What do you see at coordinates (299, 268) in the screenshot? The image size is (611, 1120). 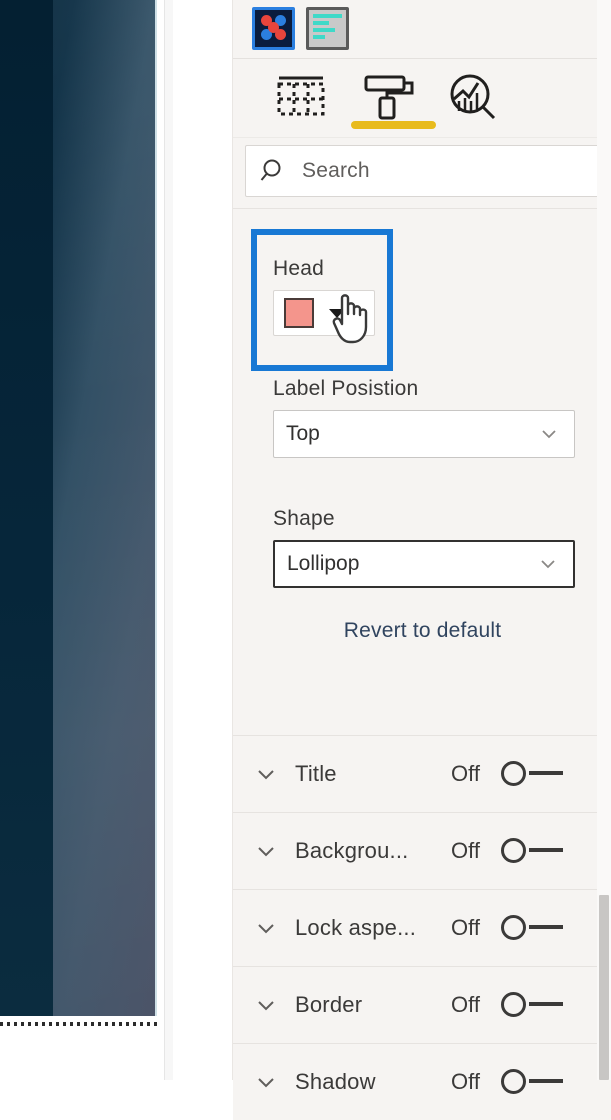 I see `head-property-label: Head` at bounding box center [299, 268].